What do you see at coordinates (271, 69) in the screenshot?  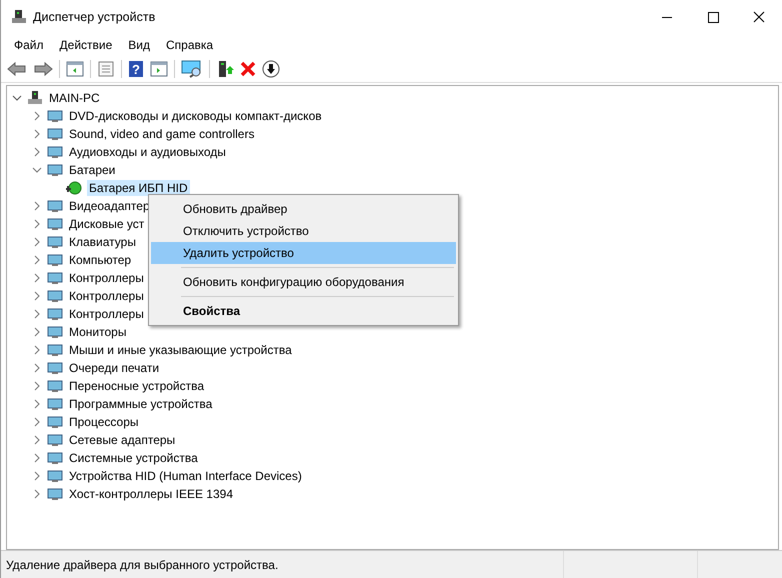 I see `download-icon` at bounding box center [271, 69].